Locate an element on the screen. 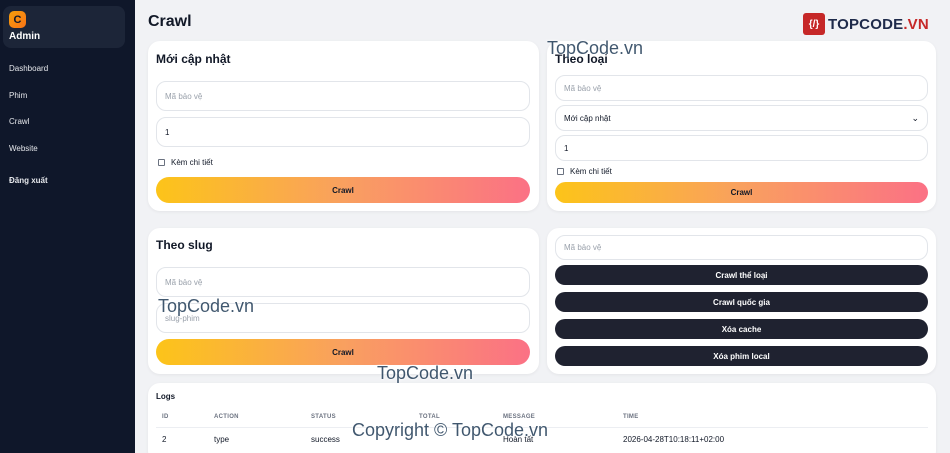 The image size is (950, 453). slug-crawl-button: Crawl is located at coordinates (343, 352).